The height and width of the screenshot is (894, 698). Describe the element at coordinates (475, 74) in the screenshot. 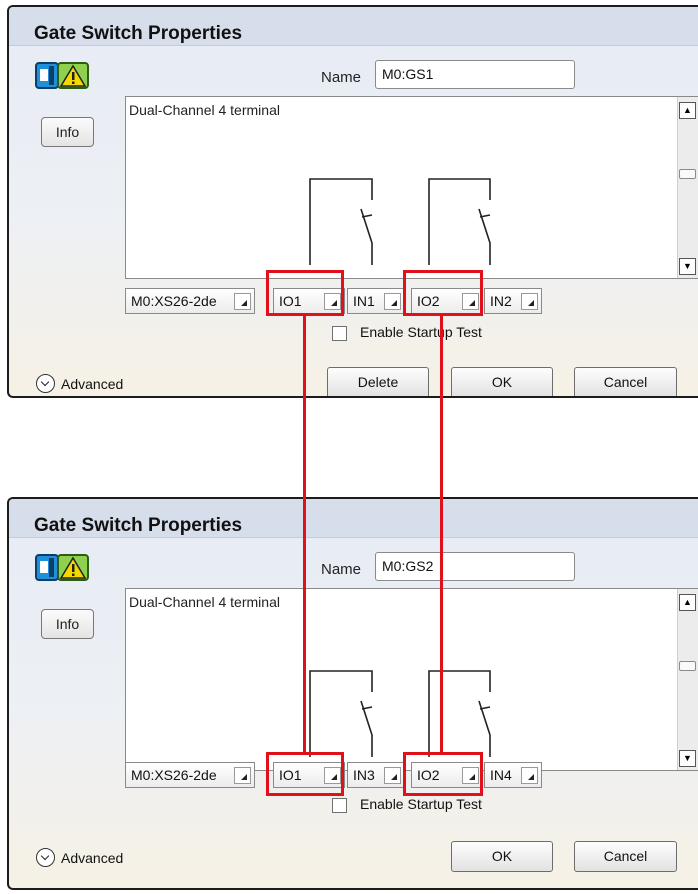

I see `name-field: M0:GS1` at that location.